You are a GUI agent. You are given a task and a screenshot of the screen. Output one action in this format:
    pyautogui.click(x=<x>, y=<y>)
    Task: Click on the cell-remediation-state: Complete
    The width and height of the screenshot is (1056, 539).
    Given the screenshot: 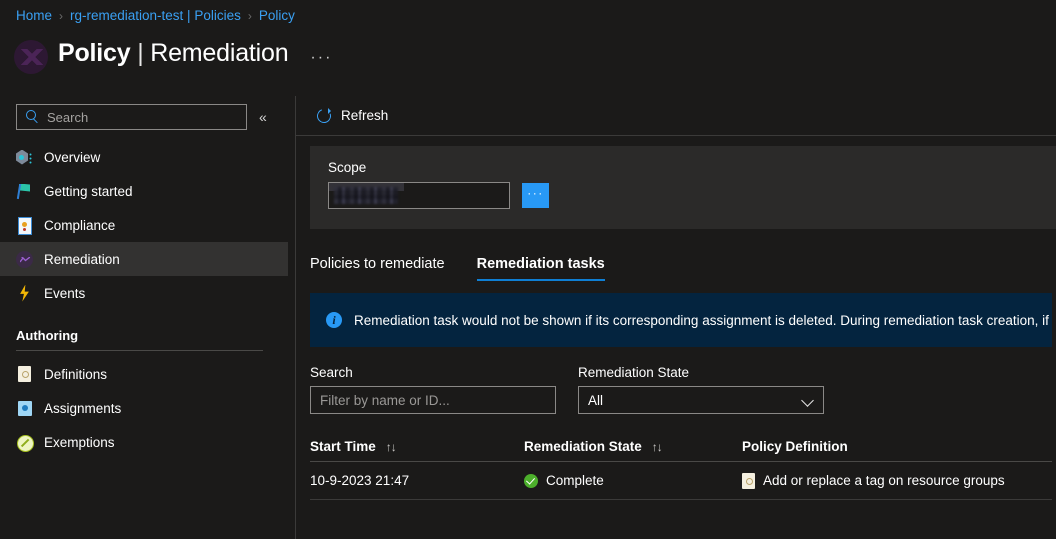 What is the action you would take?
    pyautogui.click(x=633, y=480)
    